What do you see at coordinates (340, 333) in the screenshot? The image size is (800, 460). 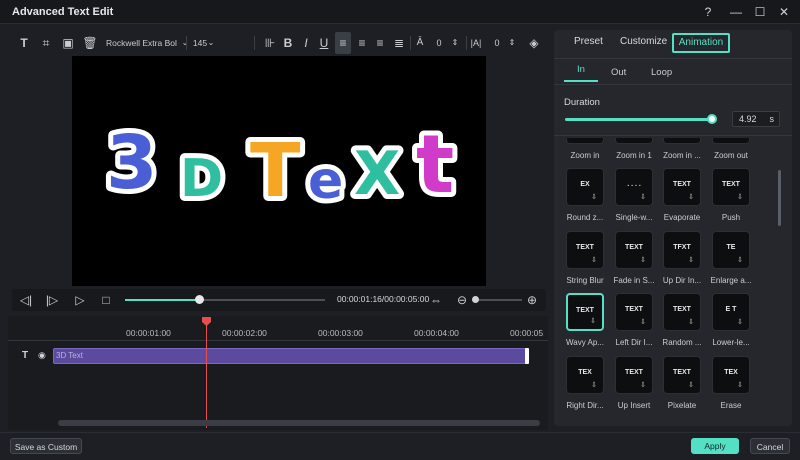 I see `time-tick: 00:00:03:00` at bounding box center [340, 333].